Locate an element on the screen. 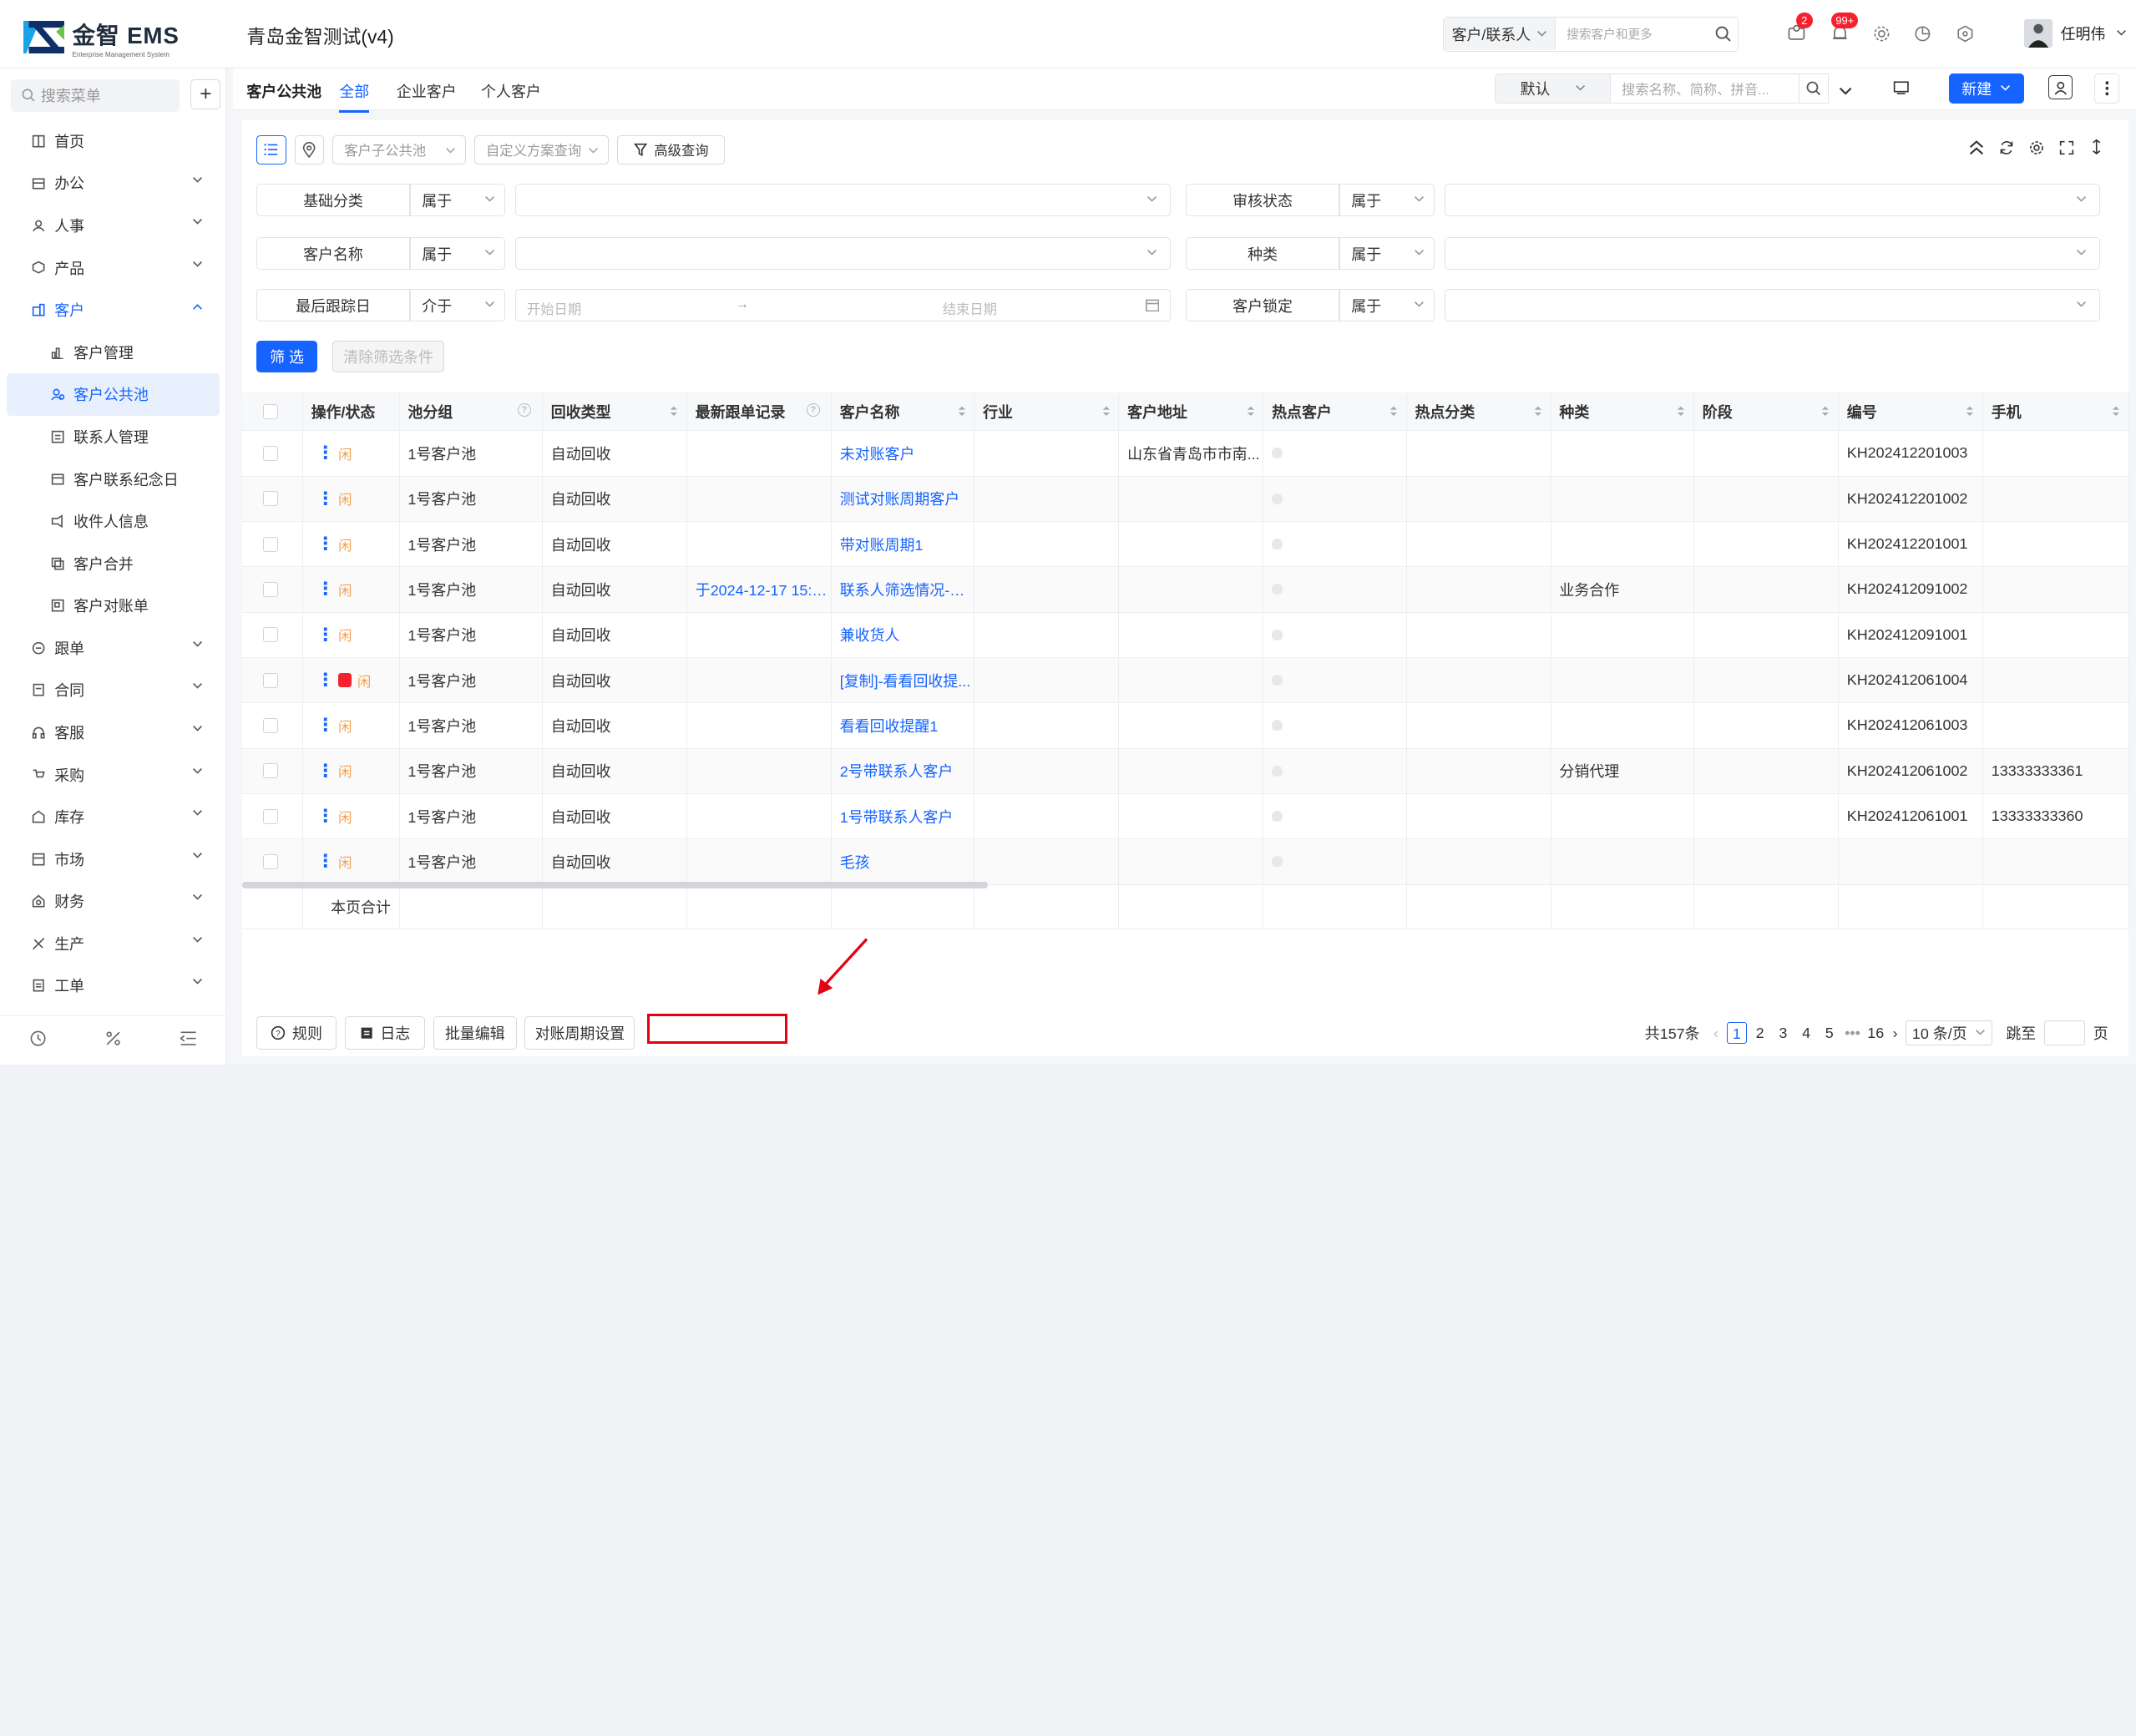 The image size is (2136, 1736). user-profile-icon is located at coordinates (2060, 87).